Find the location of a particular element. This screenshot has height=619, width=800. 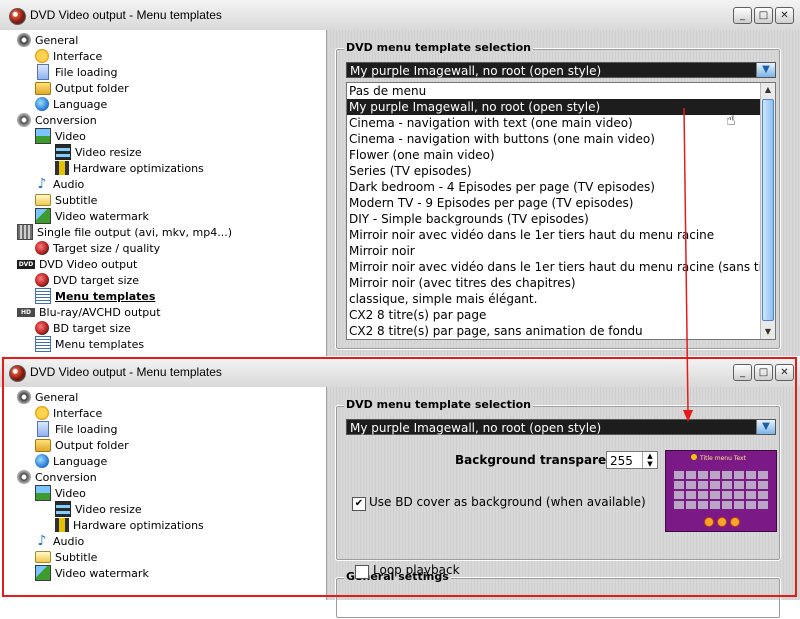

dropdown-option: CX2 8 titre(s) par page is located at coordinates (561, 315).